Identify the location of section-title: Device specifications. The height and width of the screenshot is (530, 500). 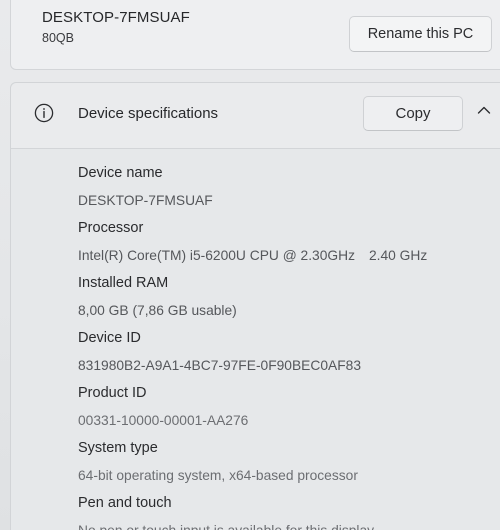
(148, 113).